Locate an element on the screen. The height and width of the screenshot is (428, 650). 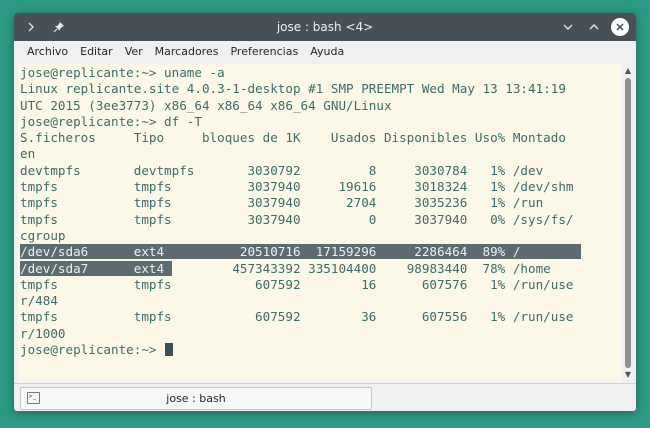
terminal-line: jose@replicante:~> is located at coordinates (300, 350).